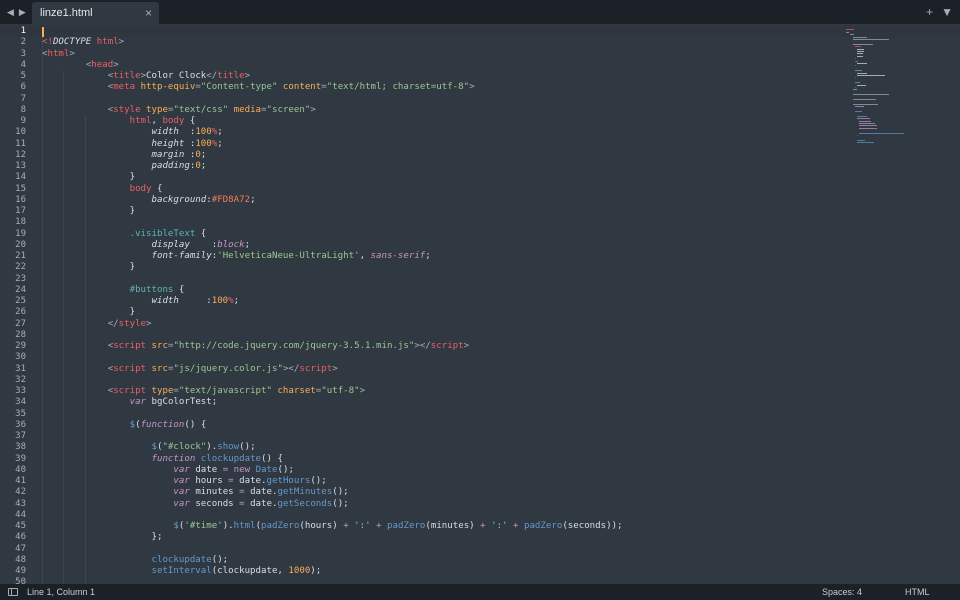 The image size is (960, 600). I want to click on code-line: <title>Color Clock</title>, so click(441, 76).